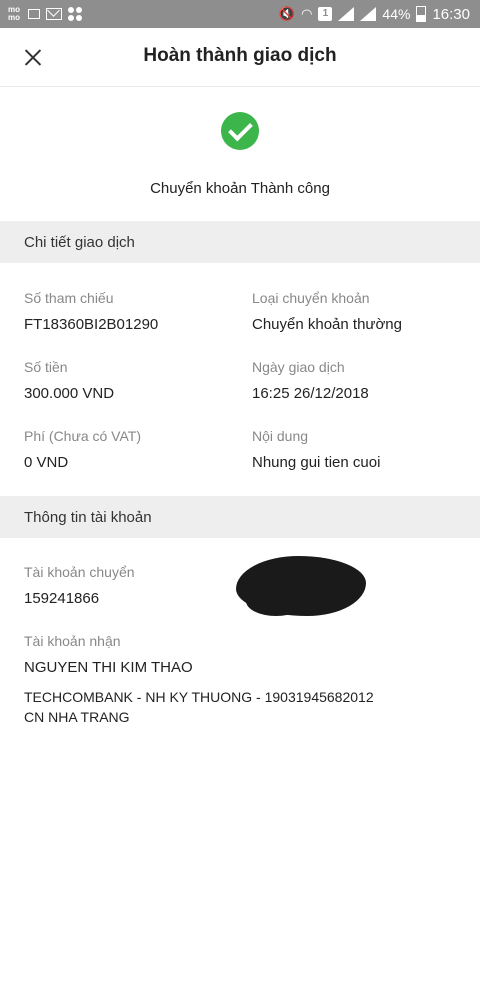  What do you see at coordinates (451, 14) in the screenshot?
I see `clock: 16:30` at bounding box center [451, 14].